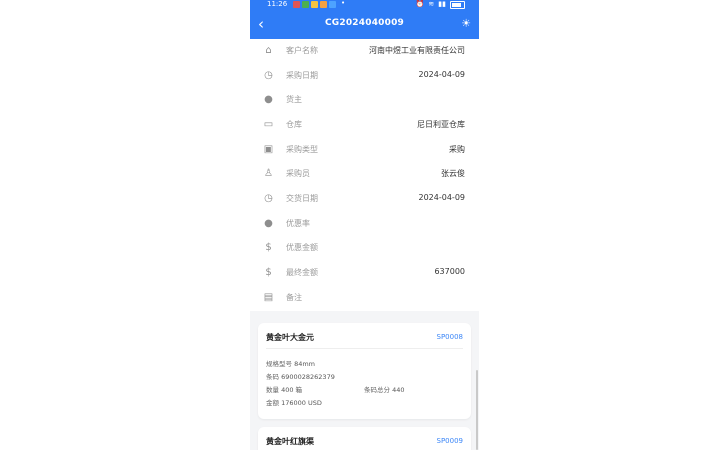 The image size is (720, 450). I want to click on info-label: 交货日期, so click(302, 198).